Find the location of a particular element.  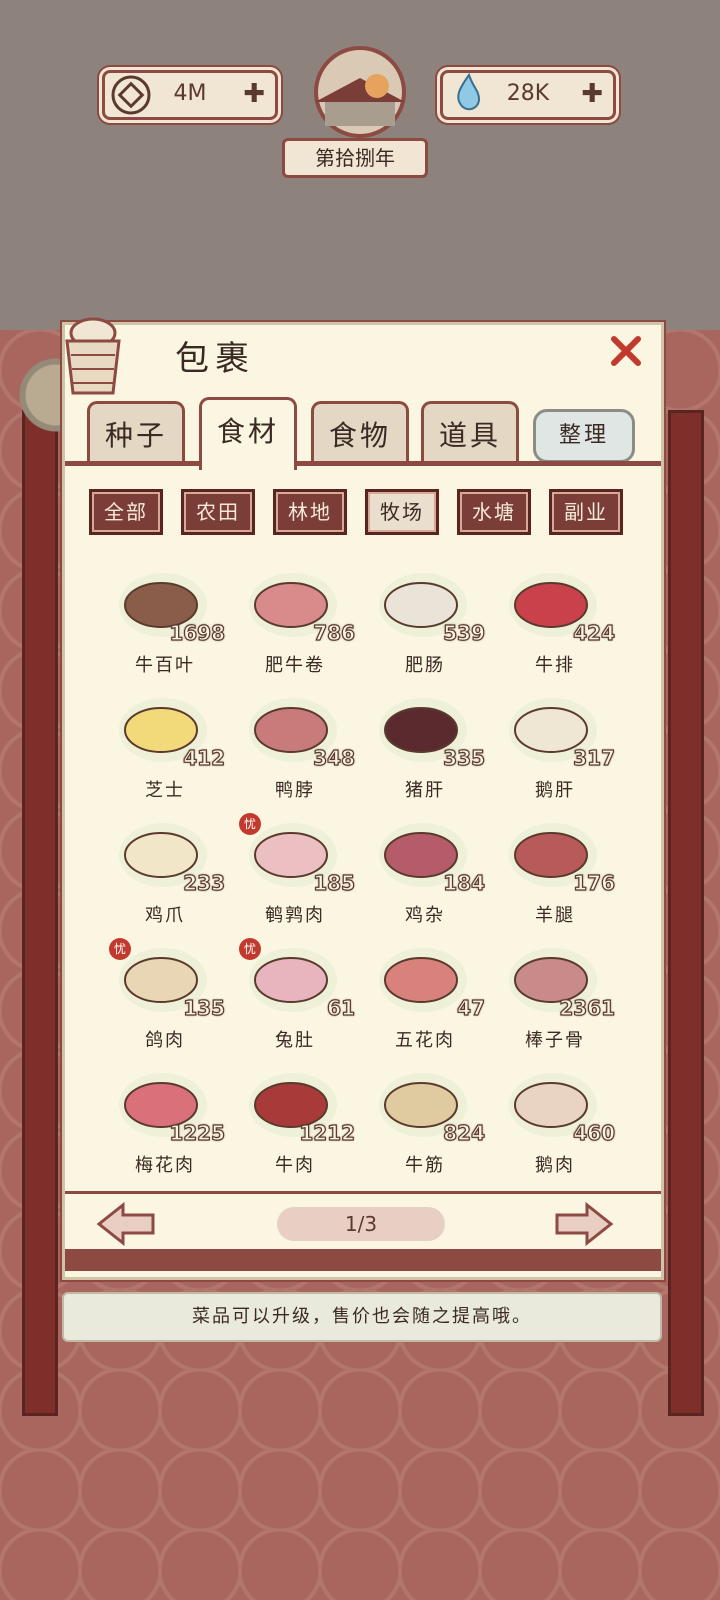

panel-header: 包裹 is located at coordinates (363, 356).